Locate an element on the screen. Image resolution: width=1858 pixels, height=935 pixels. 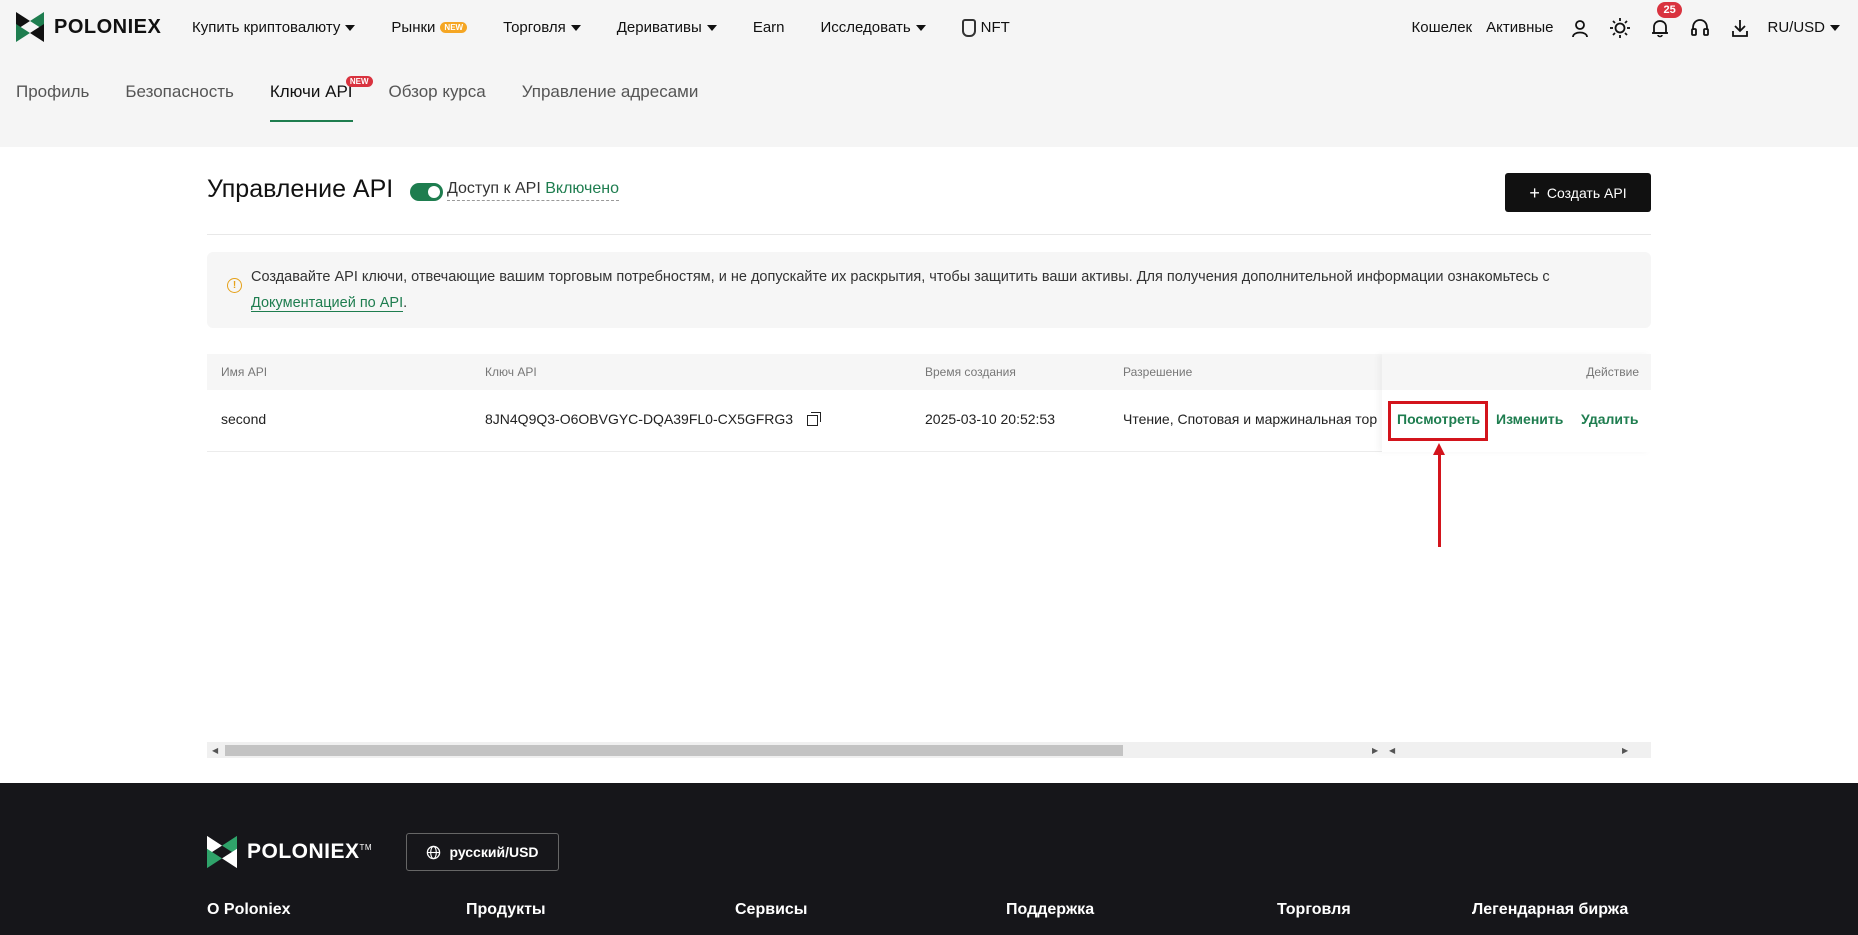
api-access-enabled: Включено is located at coordinates (582, 188).